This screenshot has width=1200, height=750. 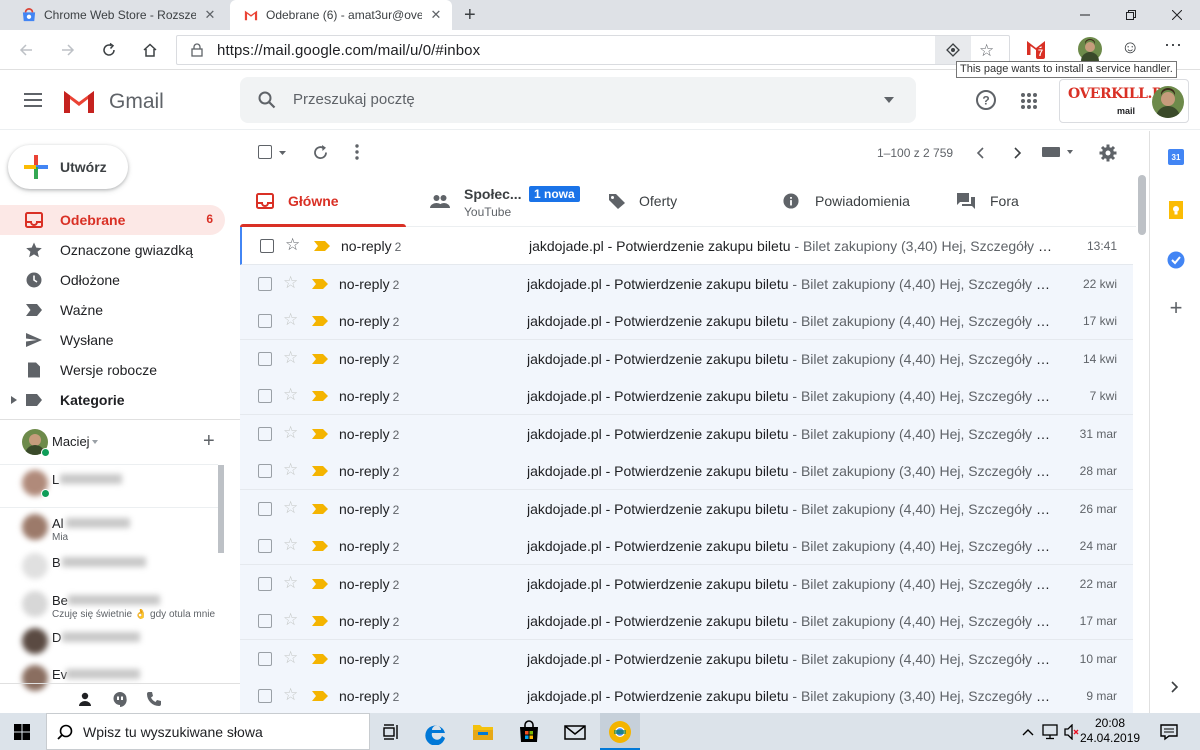 I want to click on edge-browser-icon, so click(x=437, y=732).